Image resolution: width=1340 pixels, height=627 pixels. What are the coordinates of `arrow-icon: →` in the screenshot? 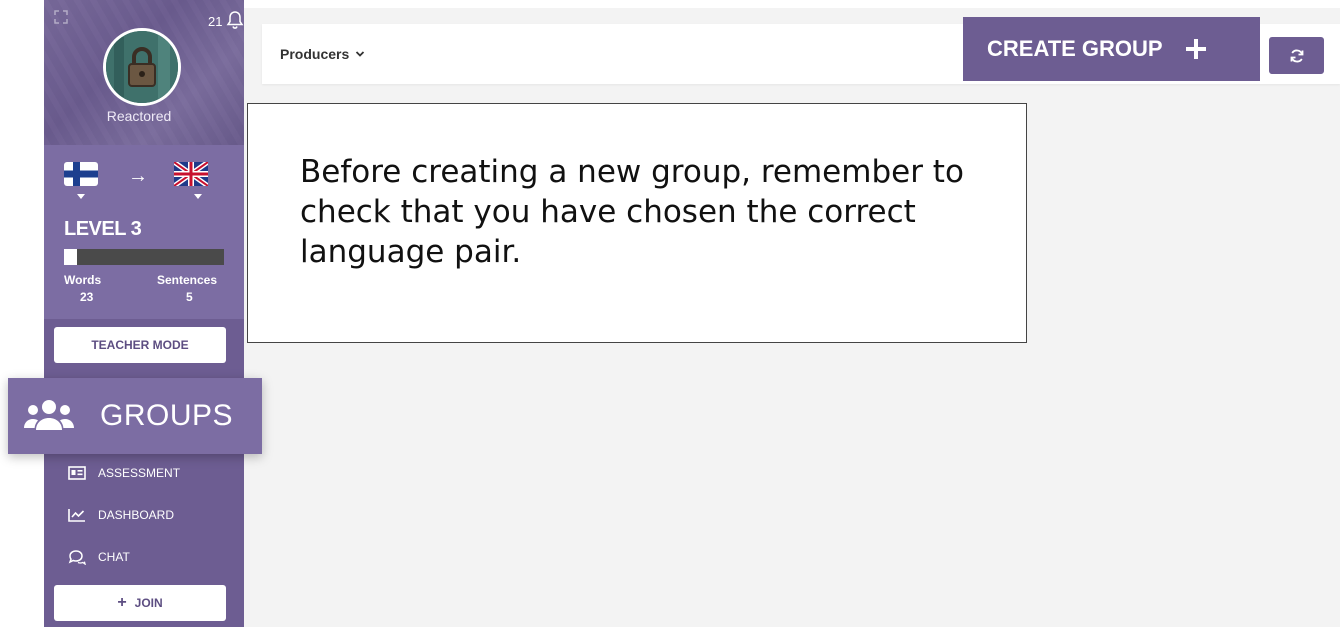 It's located at (138, 176).